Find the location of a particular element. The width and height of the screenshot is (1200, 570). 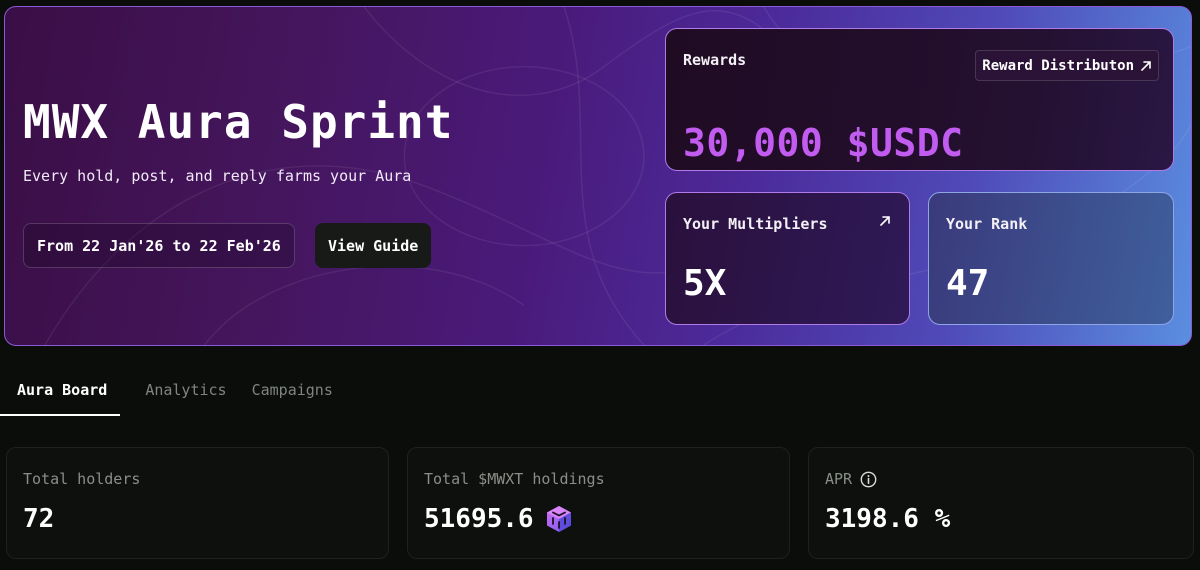

rank-label: Your Rank is located at coordinates (987, 224).